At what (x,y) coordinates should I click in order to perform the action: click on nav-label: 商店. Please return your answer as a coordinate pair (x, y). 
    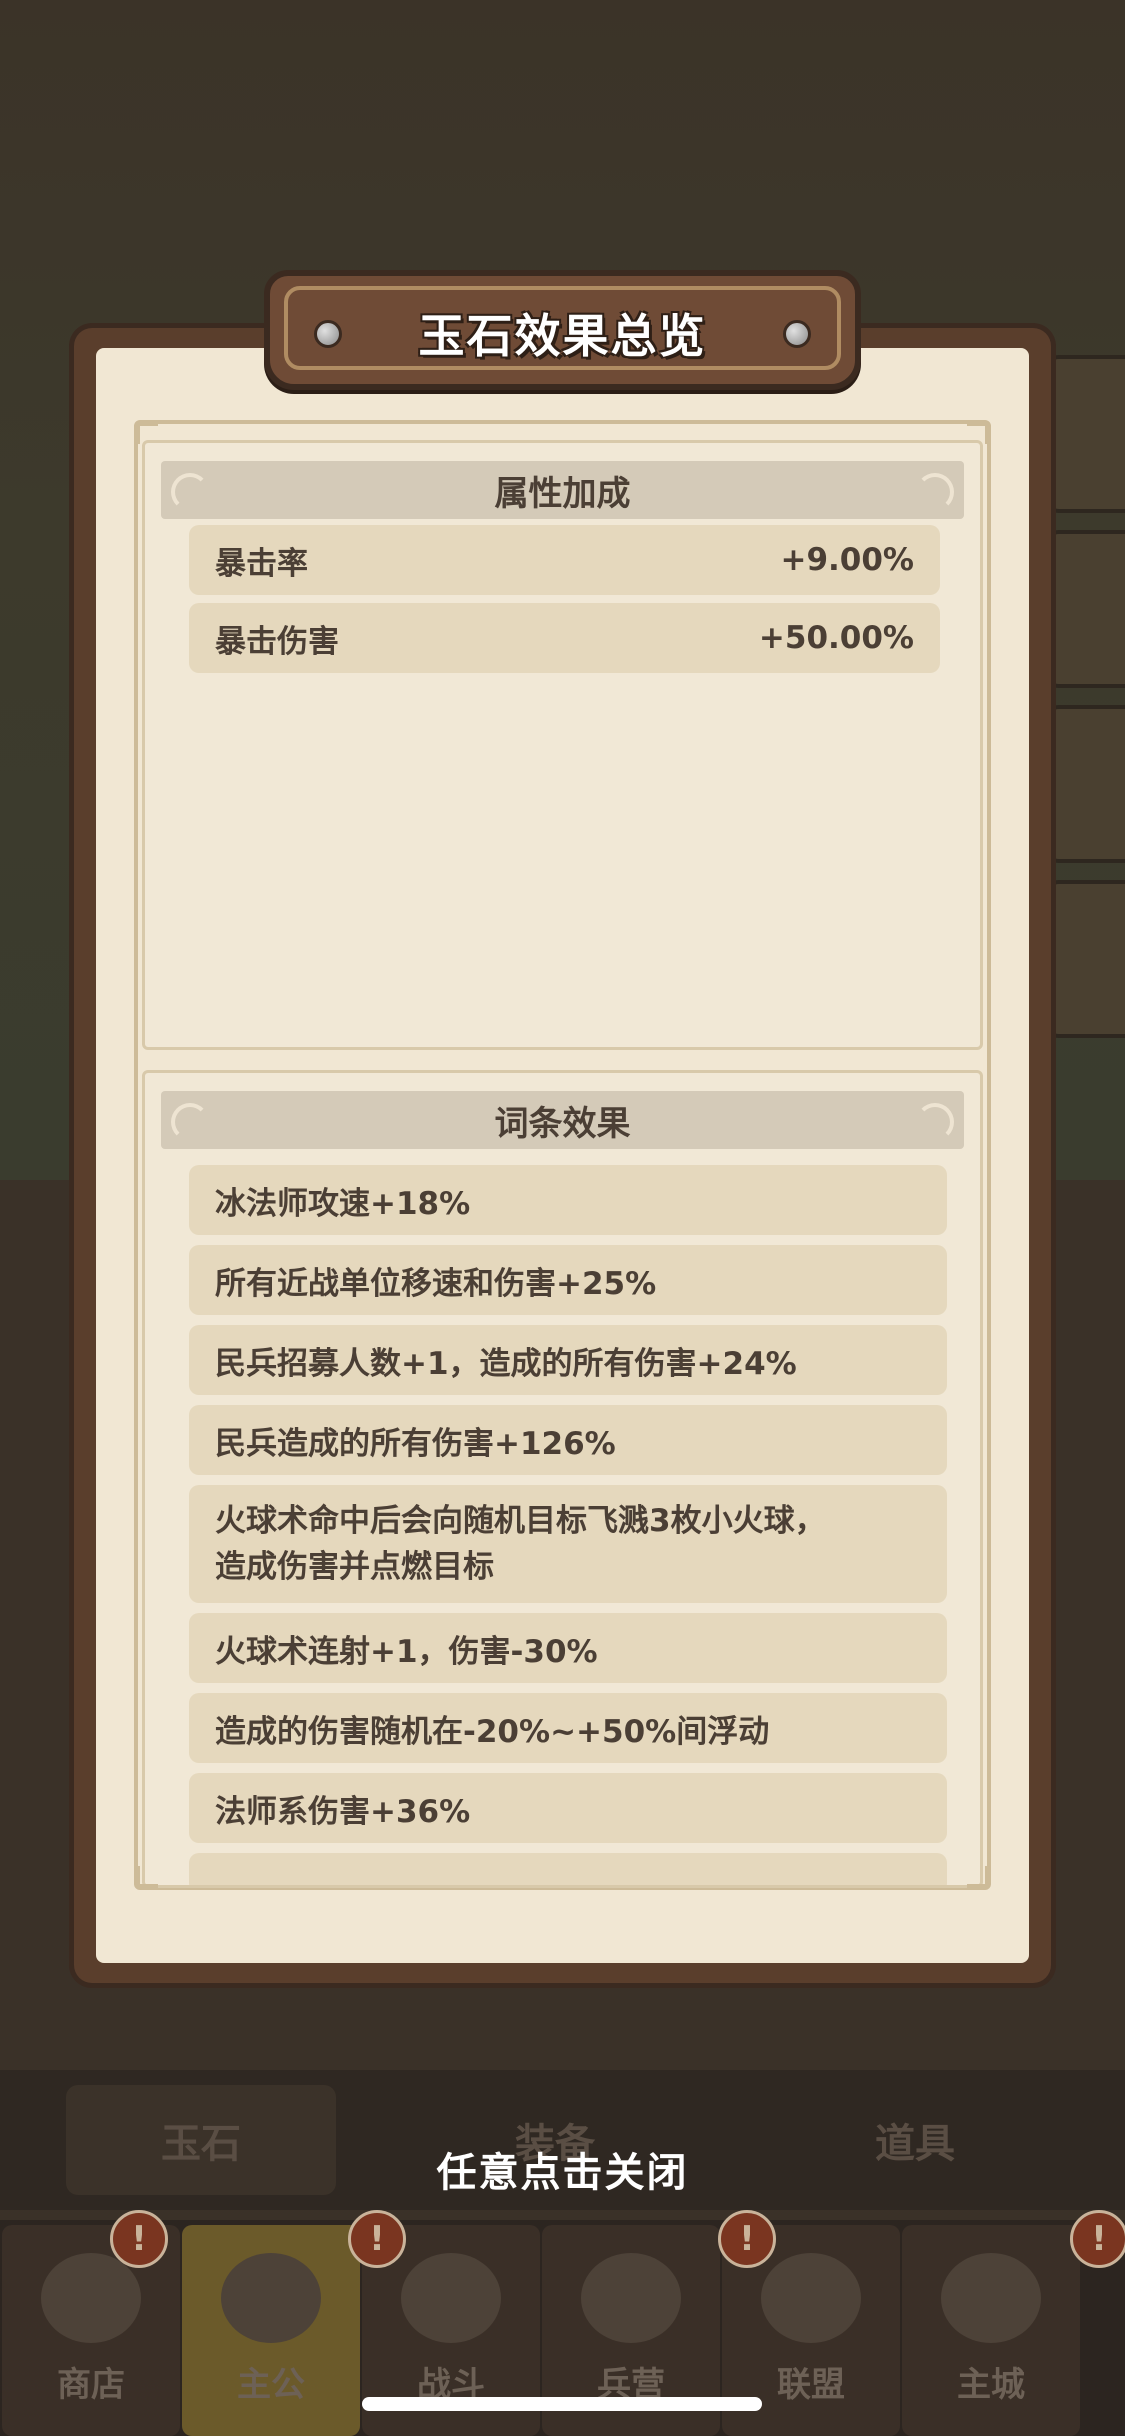
    Looking at the image, I should click on (91, 2385).